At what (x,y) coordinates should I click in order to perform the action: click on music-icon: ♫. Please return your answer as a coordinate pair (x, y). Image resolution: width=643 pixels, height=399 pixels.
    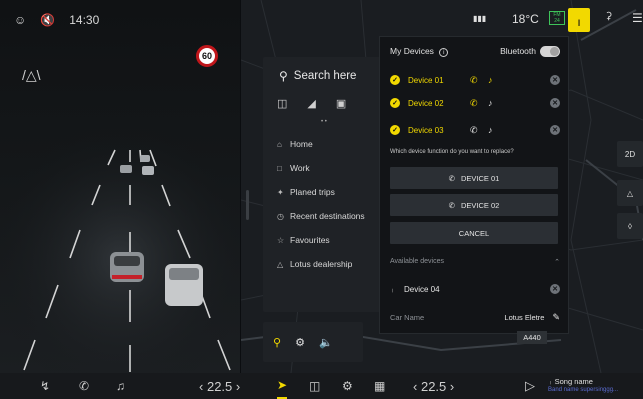
    Looking at the image, I should click on (120, 386).